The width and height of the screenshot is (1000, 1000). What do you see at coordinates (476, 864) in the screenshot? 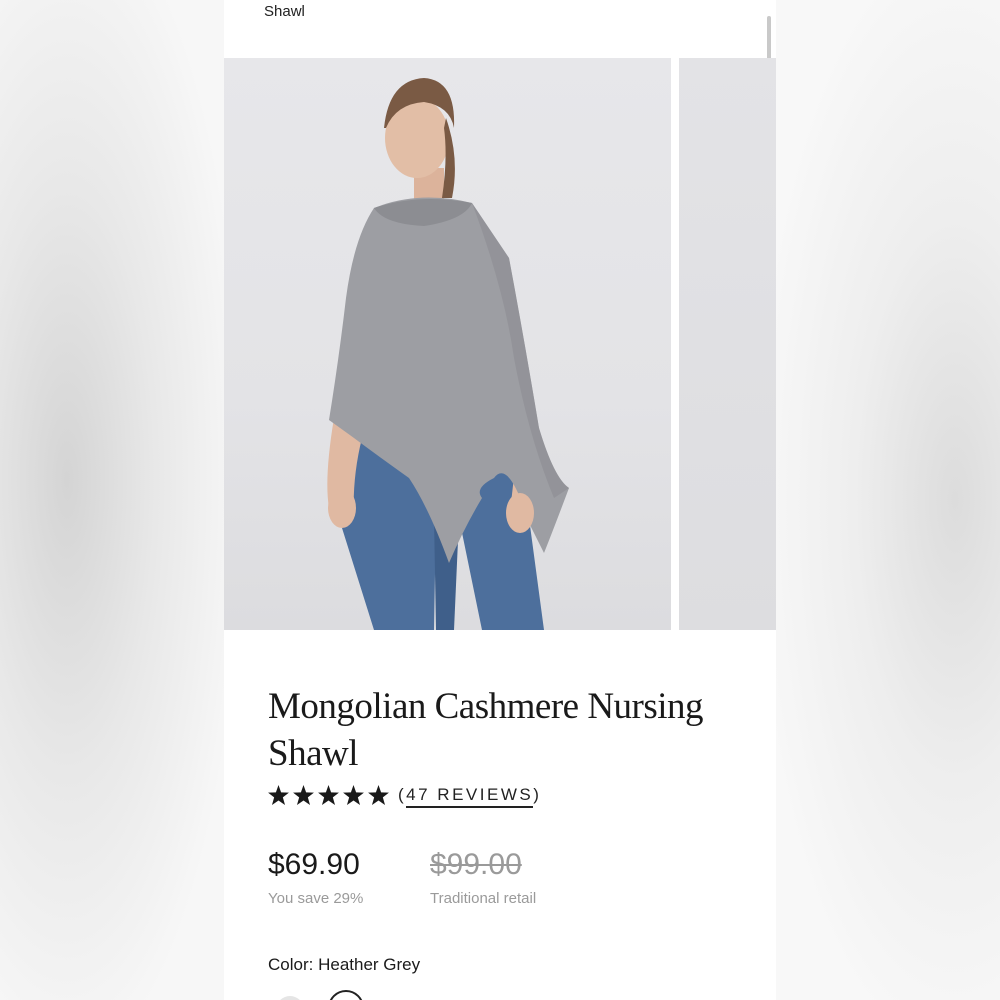
I see `original-price: $99.00` at bounding box center [476, 864].